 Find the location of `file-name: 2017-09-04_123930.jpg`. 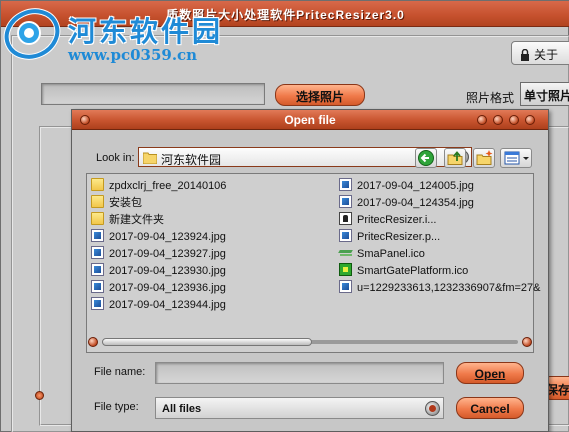

file-name: 2017-09-04_123930.jpg is located at coordinates (167, 271).